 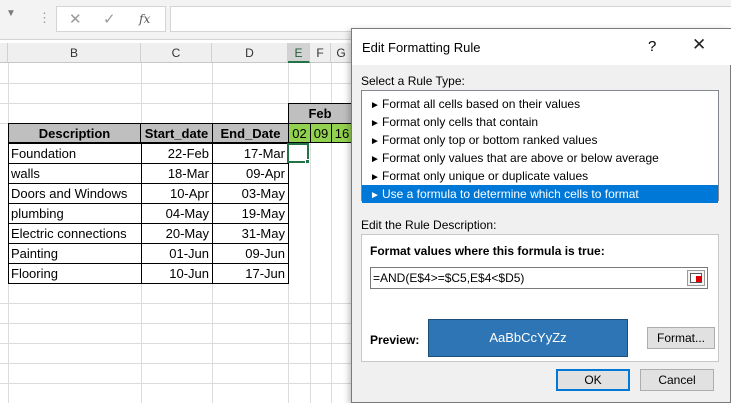 I want to click on formula-field: =AND(E$4>=$C5,E$4<$D5), so click(x=539, y=278).